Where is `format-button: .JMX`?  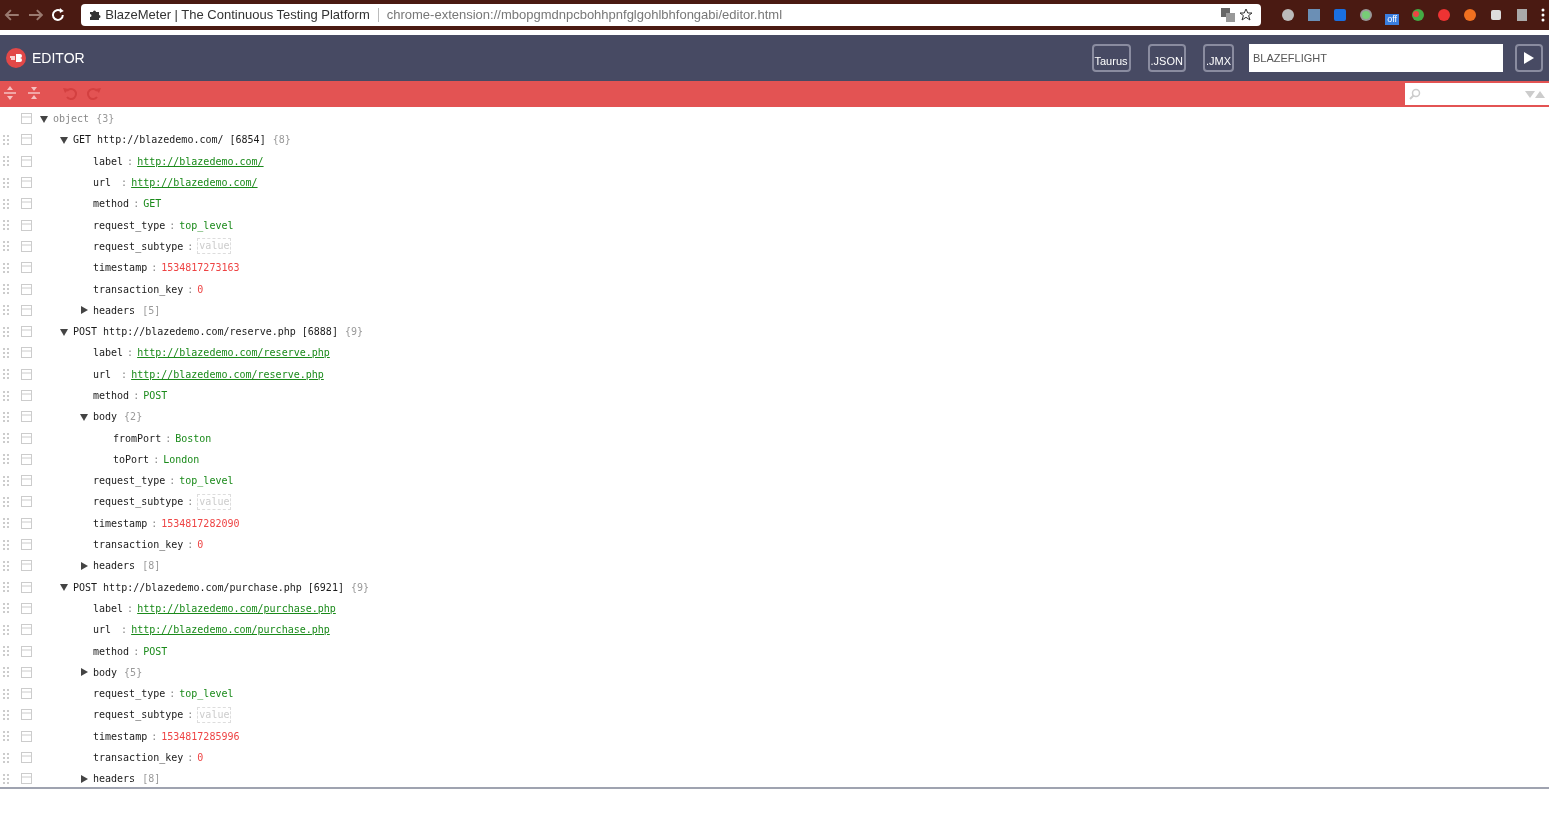
format-button: .JMX is located at coordinates (1218, 58).